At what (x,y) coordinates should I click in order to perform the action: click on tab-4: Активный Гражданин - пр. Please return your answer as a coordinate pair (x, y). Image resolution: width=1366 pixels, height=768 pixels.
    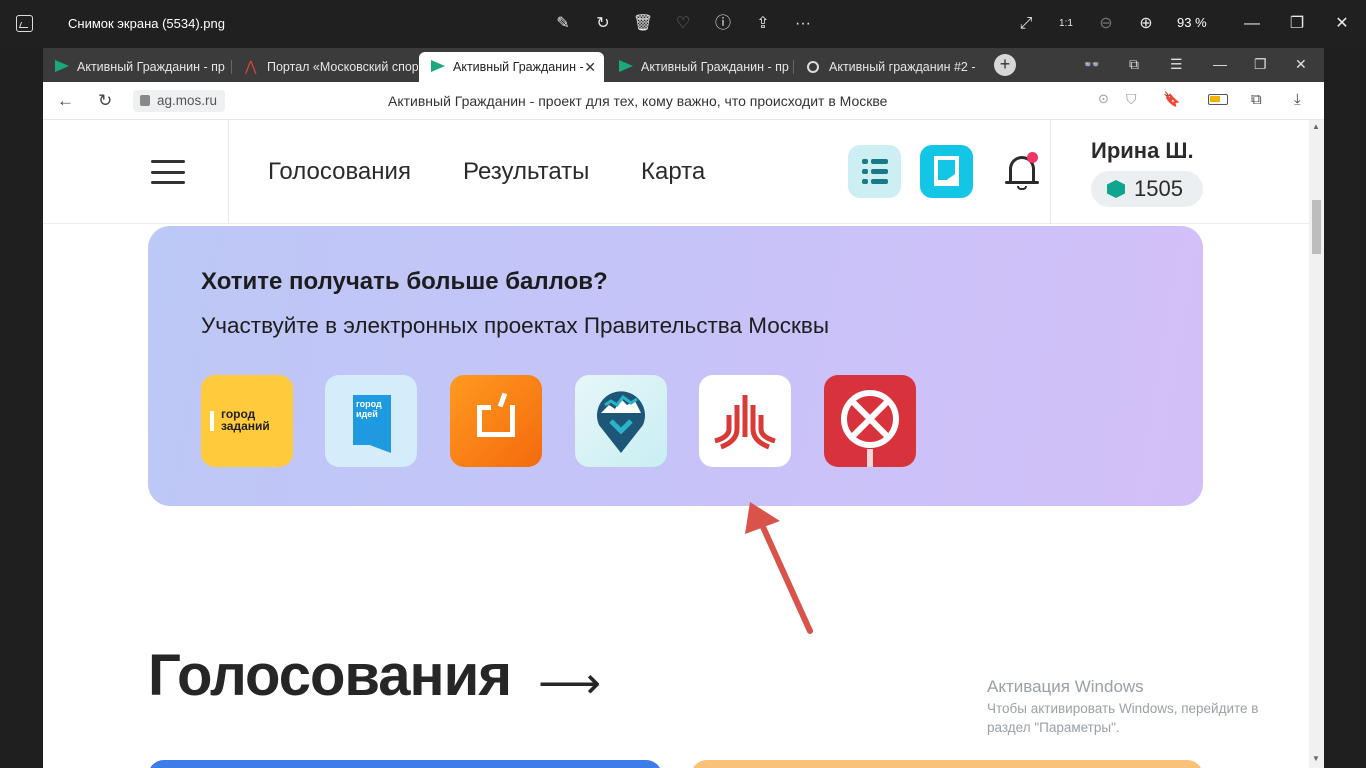
    Looking at the image, I should click on (699, 67).